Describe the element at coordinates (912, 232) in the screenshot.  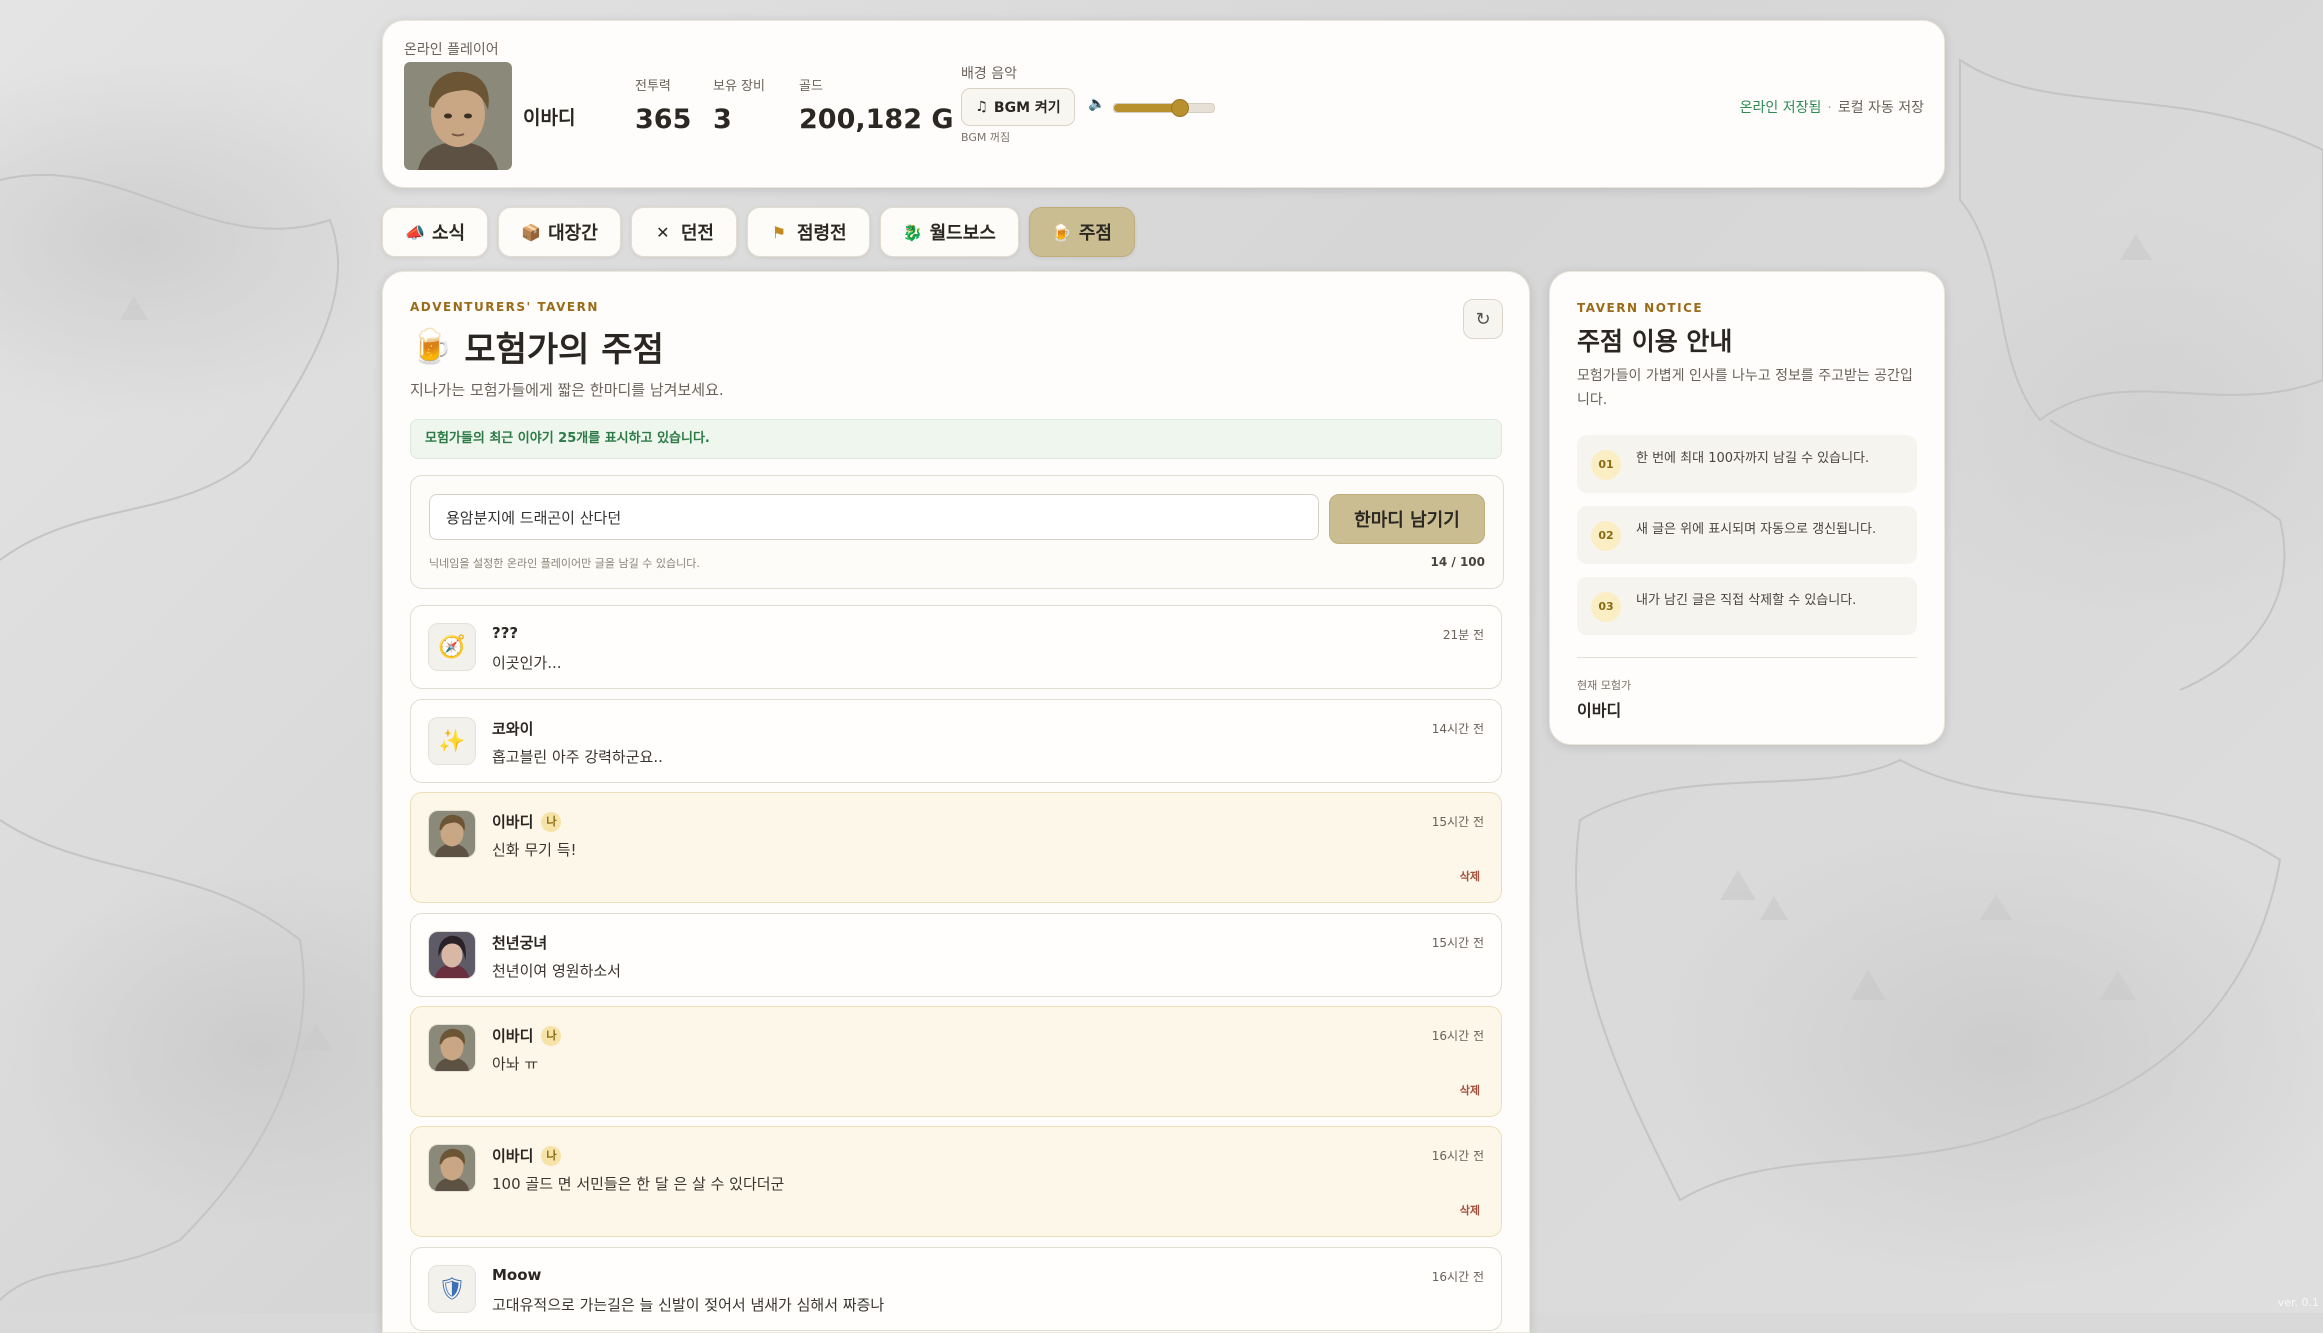
I see `dragon-icon: 🐉` at that location.